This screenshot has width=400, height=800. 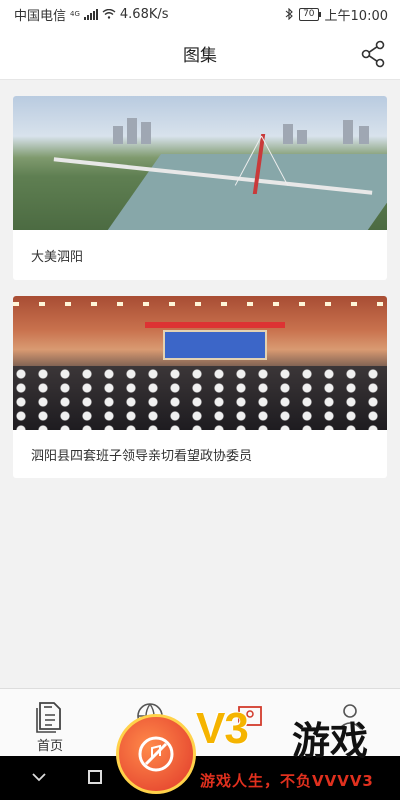 I want to click on carrier-label: 中国电信, so click(x=40, y=16).